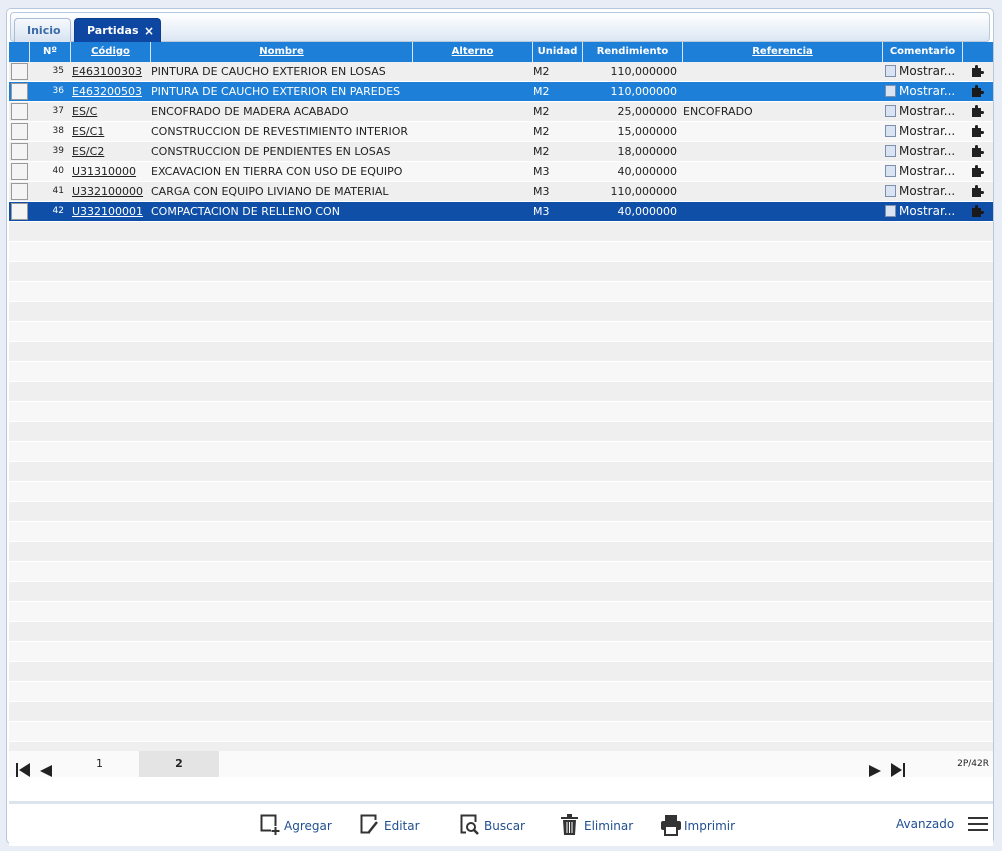 The width and height of the screenshot is (1002, 851). I want to click on advanced-label: Avanzado, so click(925, 824).